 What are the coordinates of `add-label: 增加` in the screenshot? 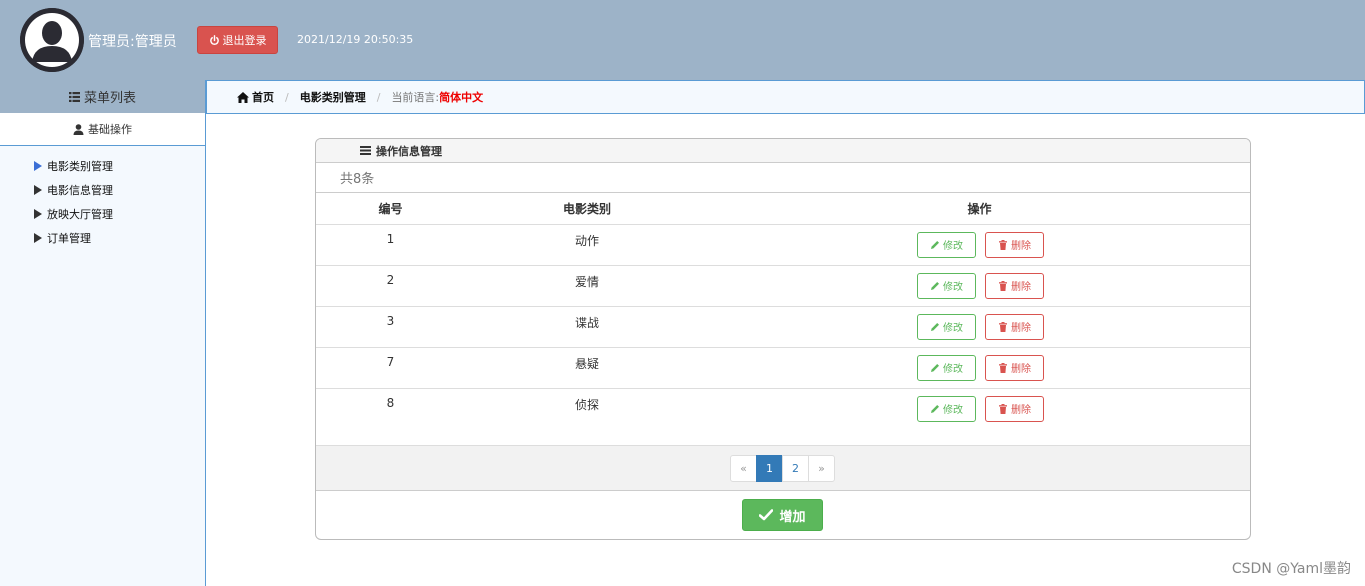 It's located at (792, 517).